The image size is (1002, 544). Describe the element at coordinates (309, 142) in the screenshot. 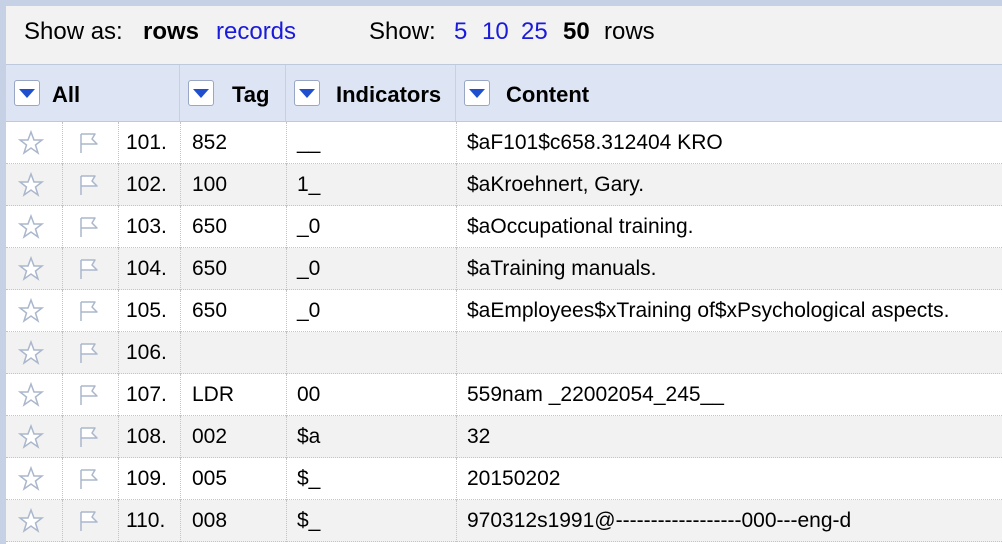

I see `indicators-cell: __` at that location.